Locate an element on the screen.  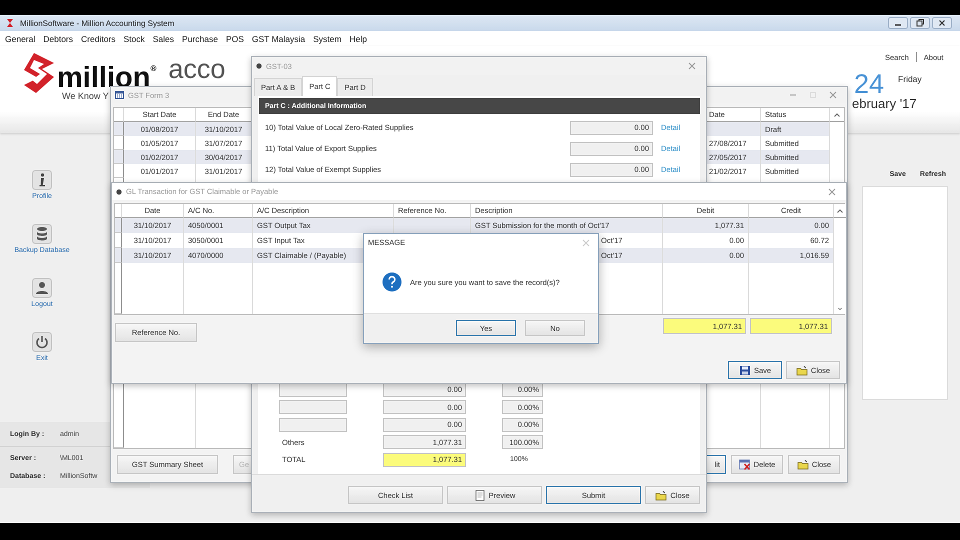
page-icon is located at coordinates (480, 495).